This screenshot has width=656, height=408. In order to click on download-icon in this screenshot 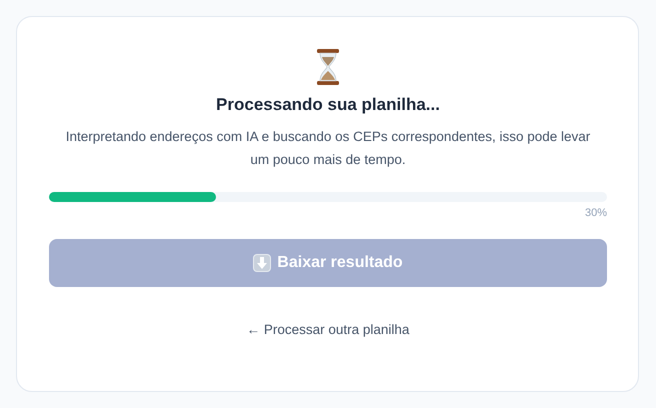, I will do `click(262, 263)`.